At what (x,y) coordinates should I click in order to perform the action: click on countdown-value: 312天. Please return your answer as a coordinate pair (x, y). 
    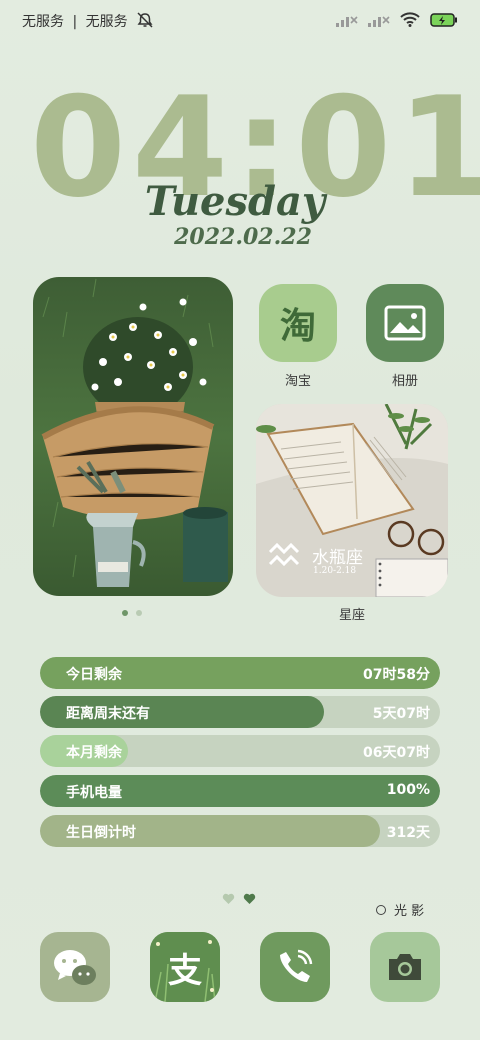
    Looking at the image, I should click on (408, 833).